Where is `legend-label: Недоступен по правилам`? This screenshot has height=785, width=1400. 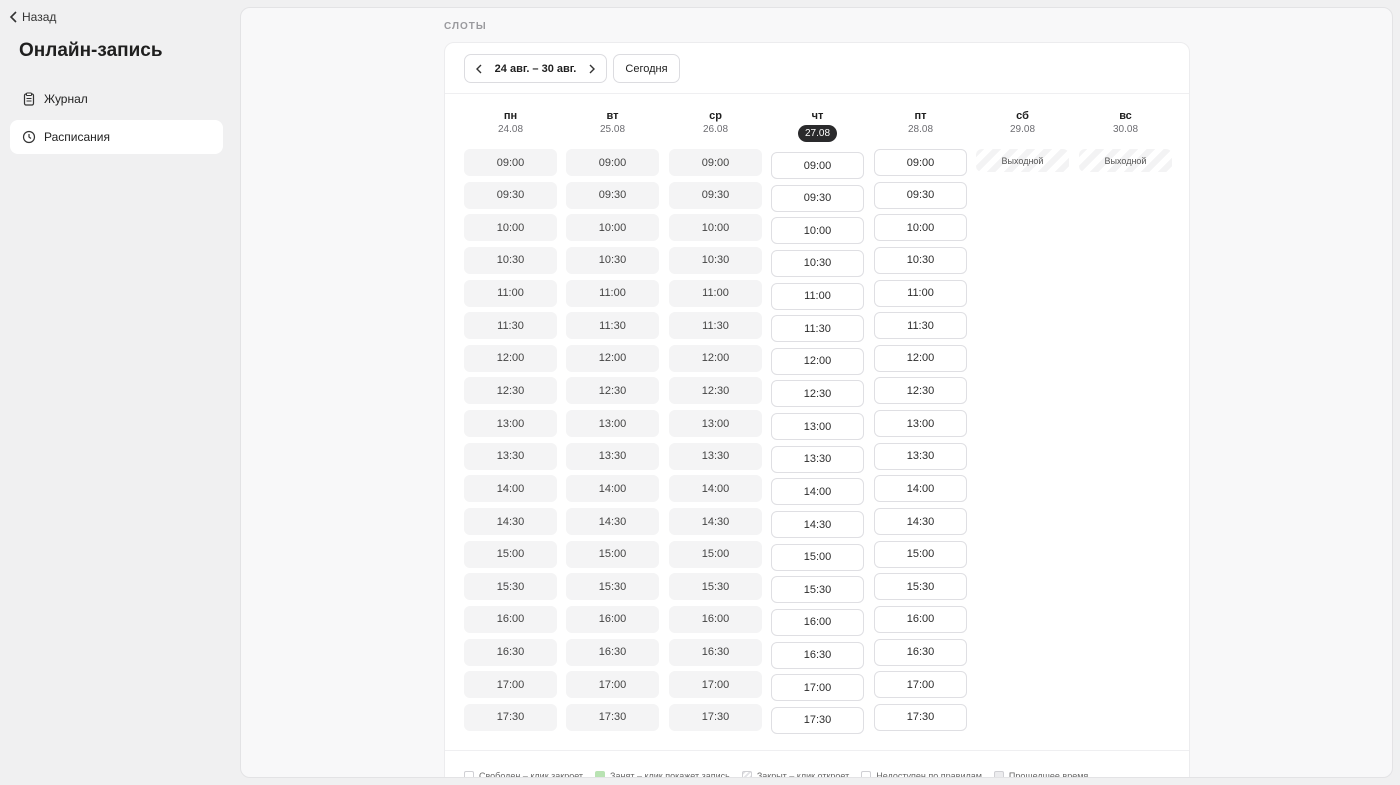
legend-label: Недоступен по правилам is located at coordinates (929, 774).